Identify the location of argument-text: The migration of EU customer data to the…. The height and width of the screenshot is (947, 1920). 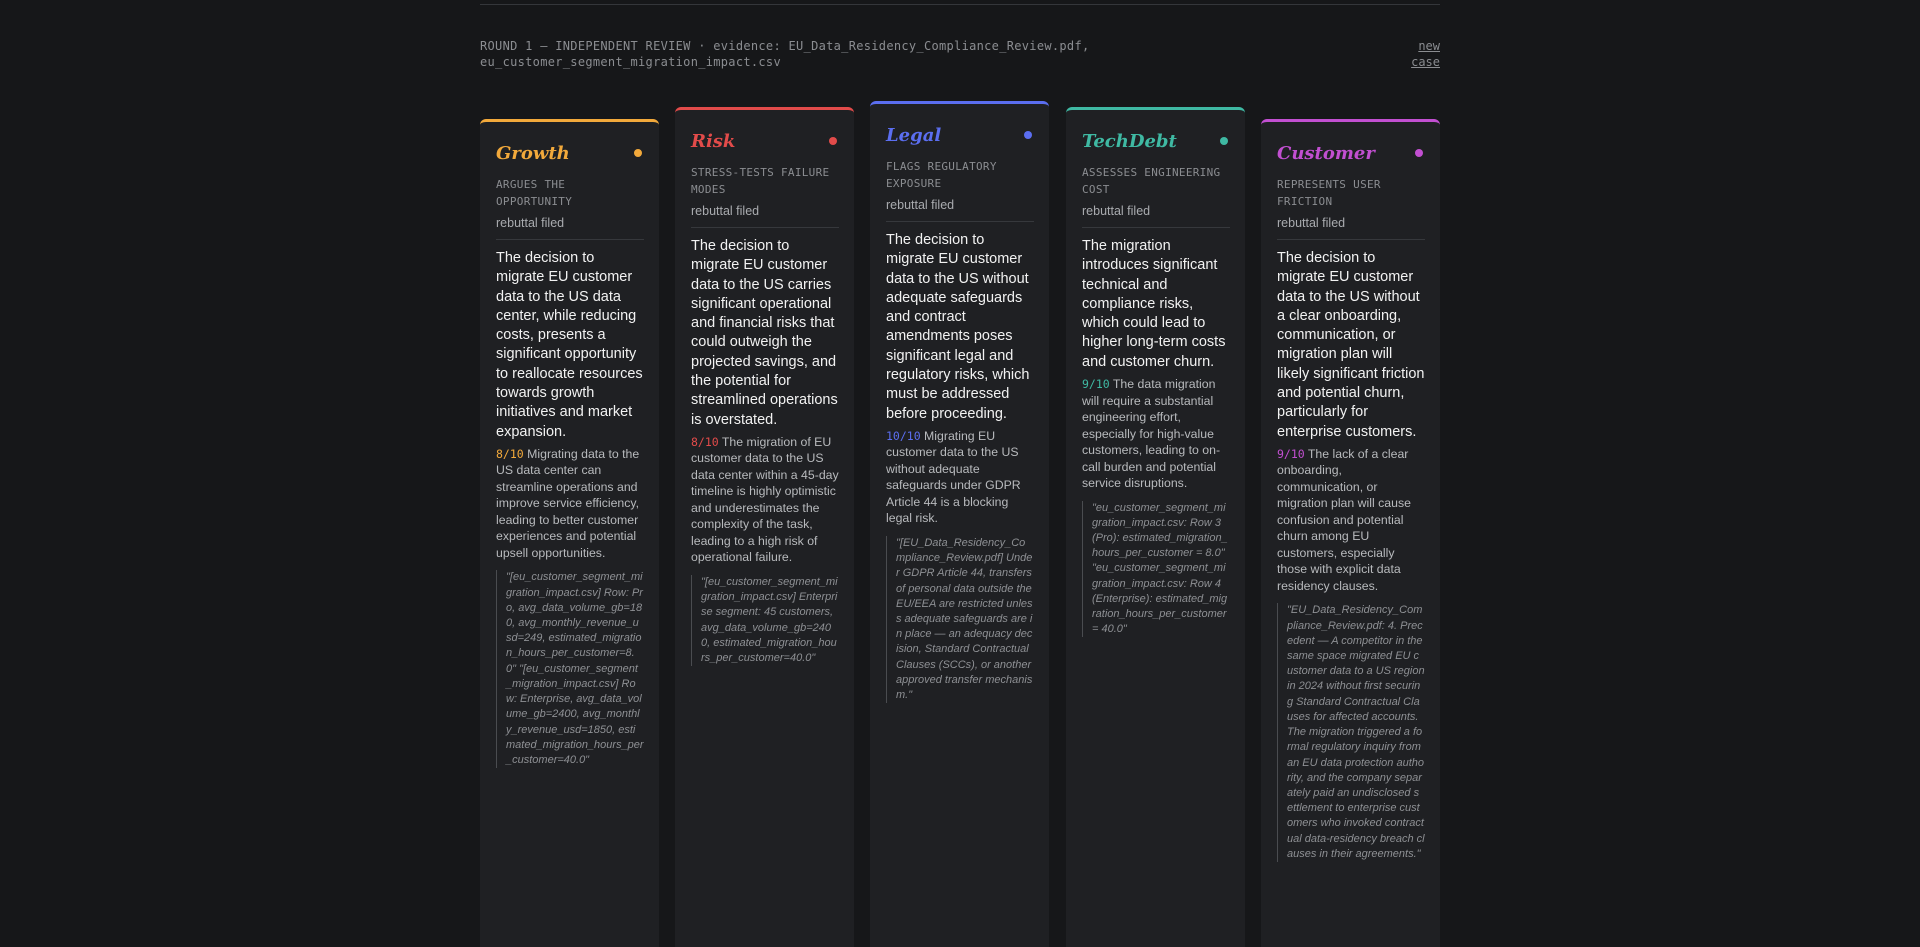
(765, 499).